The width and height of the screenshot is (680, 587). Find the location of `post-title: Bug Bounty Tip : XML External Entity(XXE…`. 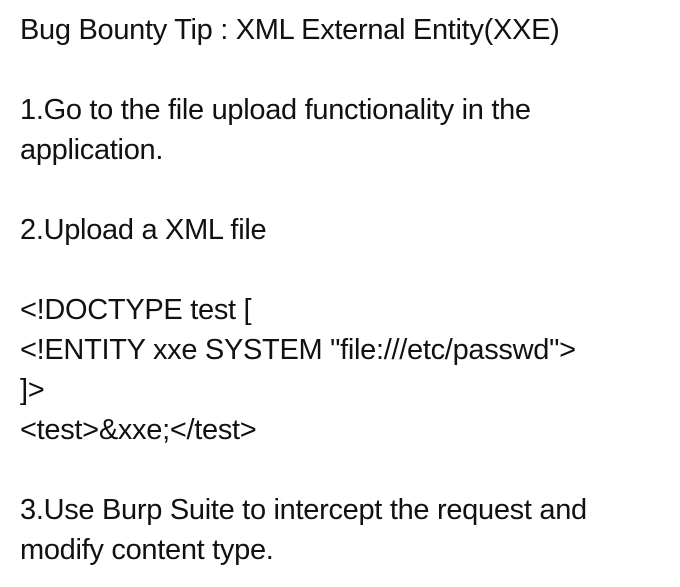

post-title: Bug Bounty Tip : XML External Entity(XXE… is located at coordinates (290, 30).